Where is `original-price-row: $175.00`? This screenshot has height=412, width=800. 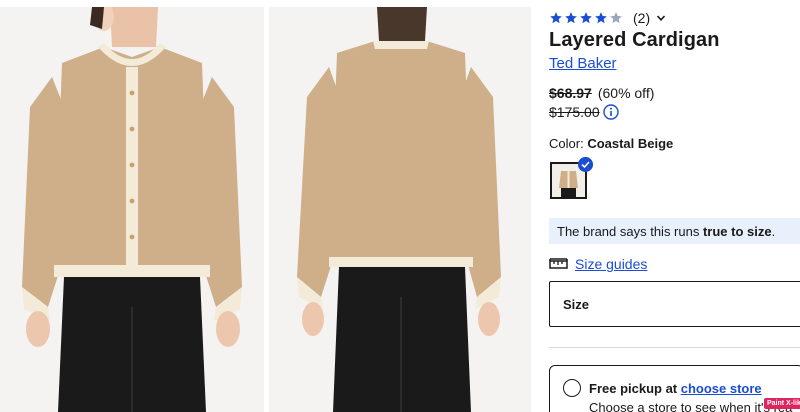 original-price-row: $175.00 is located at coordinates (584, 112).